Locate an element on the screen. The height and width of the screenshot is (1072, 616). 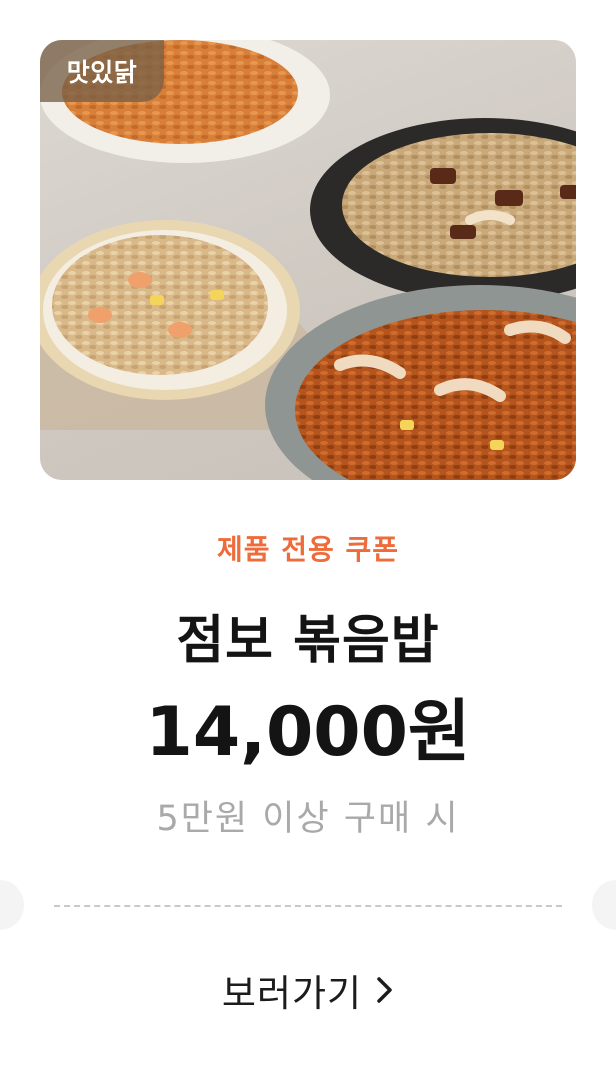
dashed-divider is located at coordinates (308, 906).